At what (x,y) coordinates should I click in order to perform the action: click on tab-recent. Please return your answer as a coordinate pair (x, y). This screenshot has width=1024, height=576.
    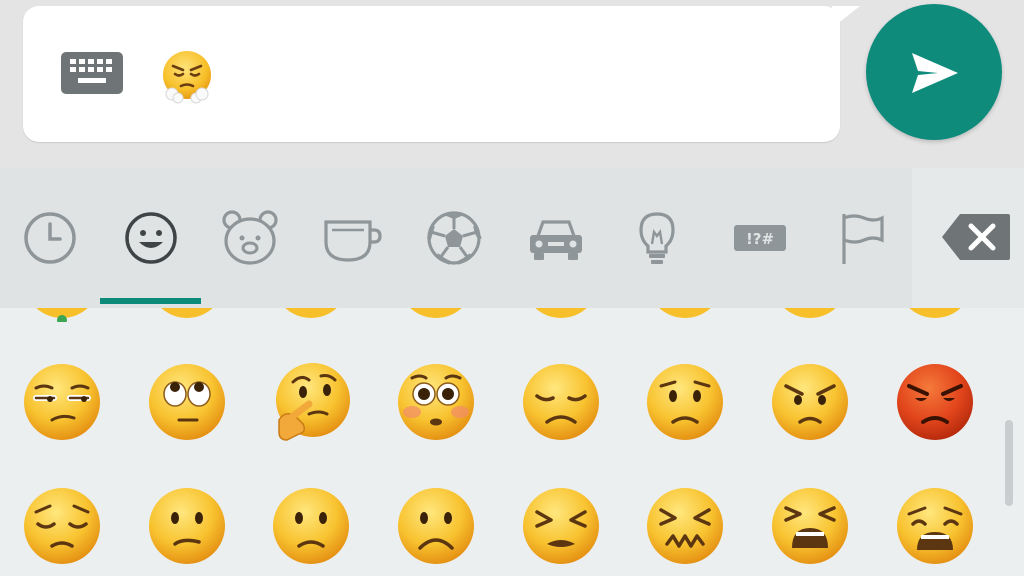
    Looking at the image, I should click on (50, 238).